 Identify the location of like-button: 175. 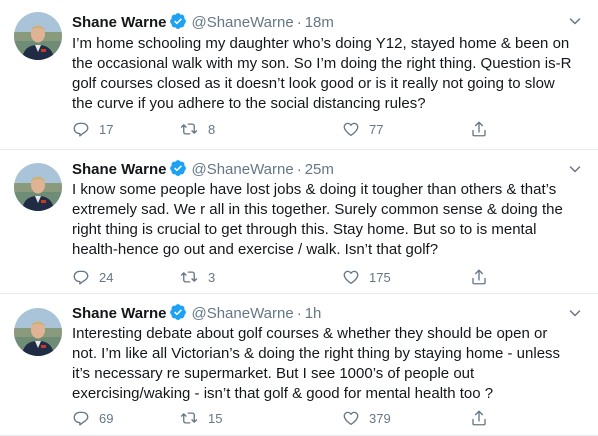
(366, 277).